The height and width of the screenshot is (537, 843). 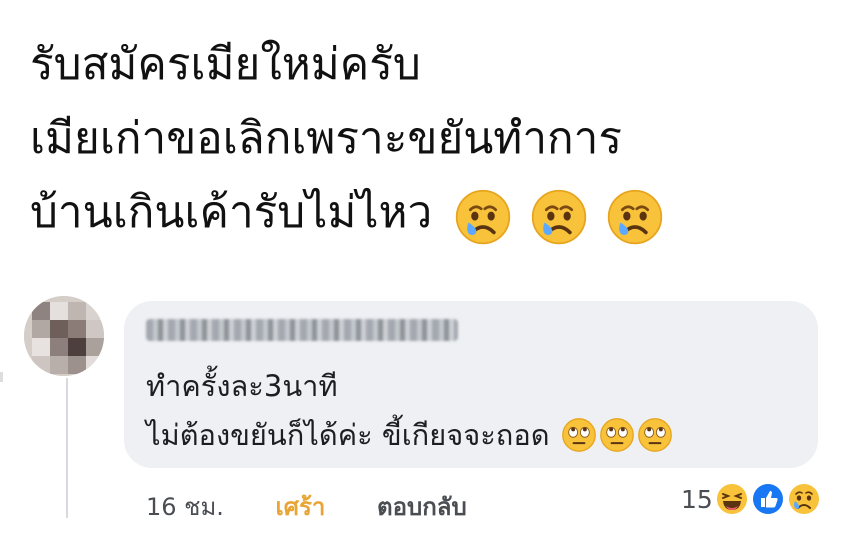 I want to click on post-emoji-row, so click(x=561, y=215).